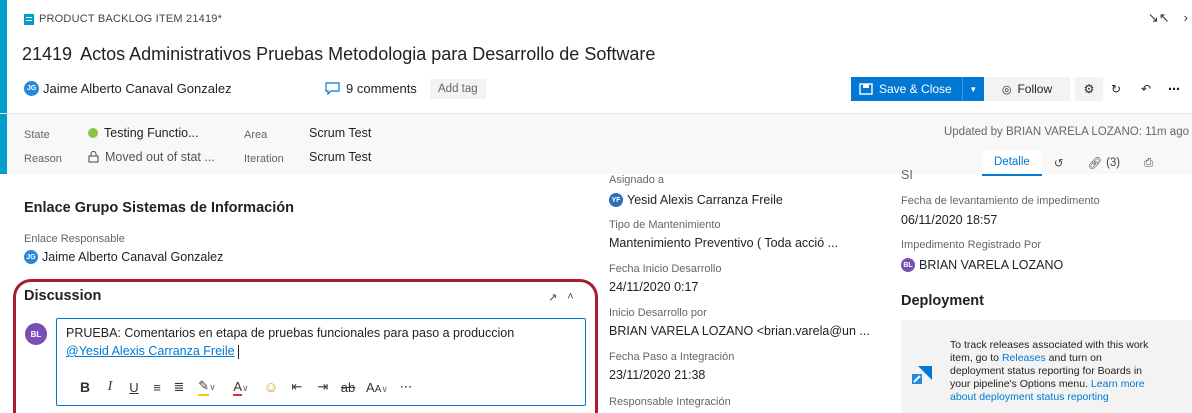 The height and width of the screenshot is (413, 1192). I want to click on work-item-type-label: PRODUCT BACKLOG ITEM 21419*, so click(123, 19).